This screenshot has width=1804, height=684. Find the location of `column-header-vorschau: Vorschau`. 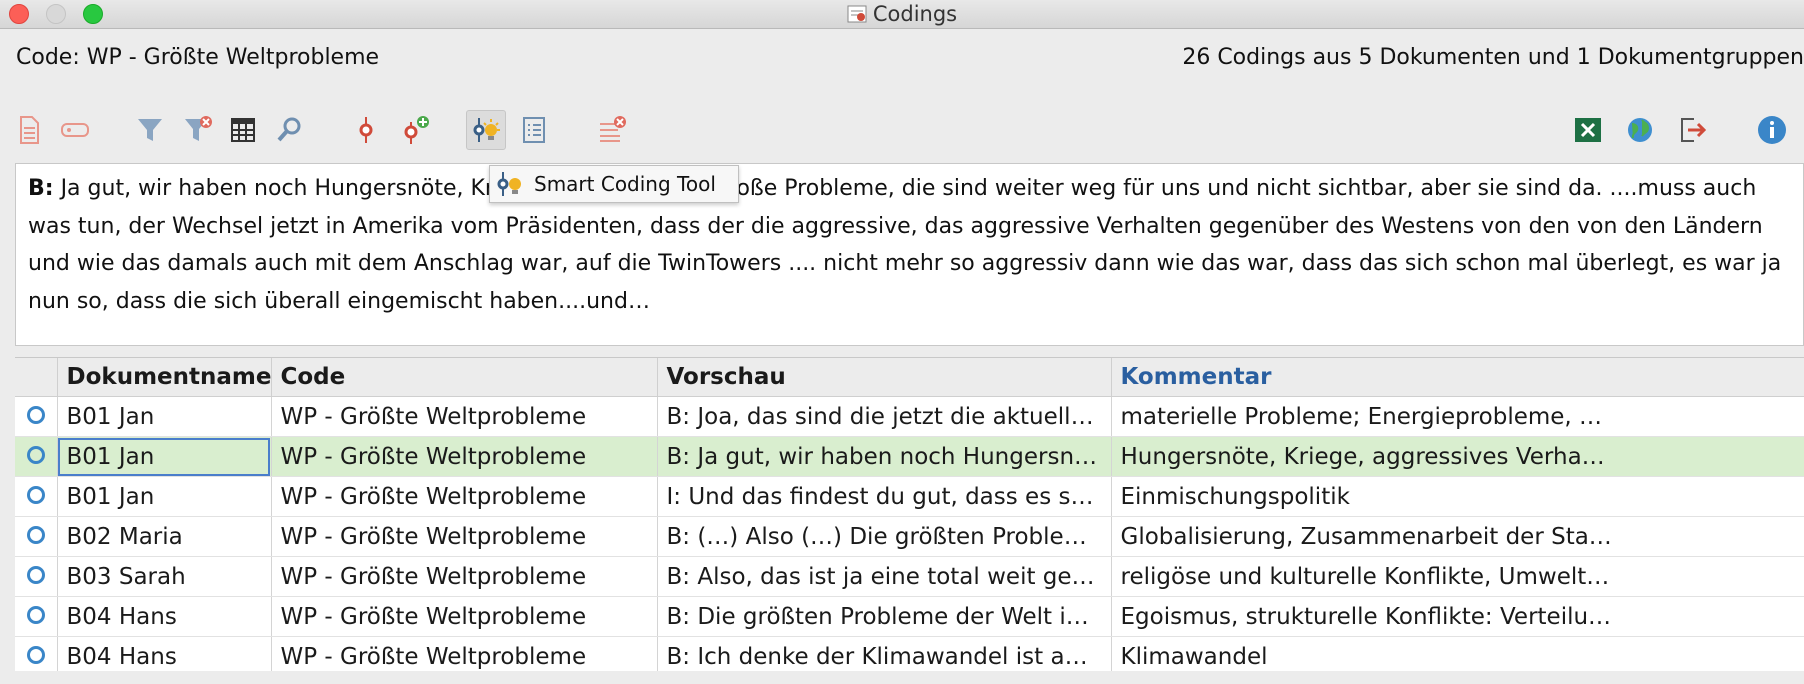

column-header-vorschau: Vorschau is located at coordinates (884, 377).